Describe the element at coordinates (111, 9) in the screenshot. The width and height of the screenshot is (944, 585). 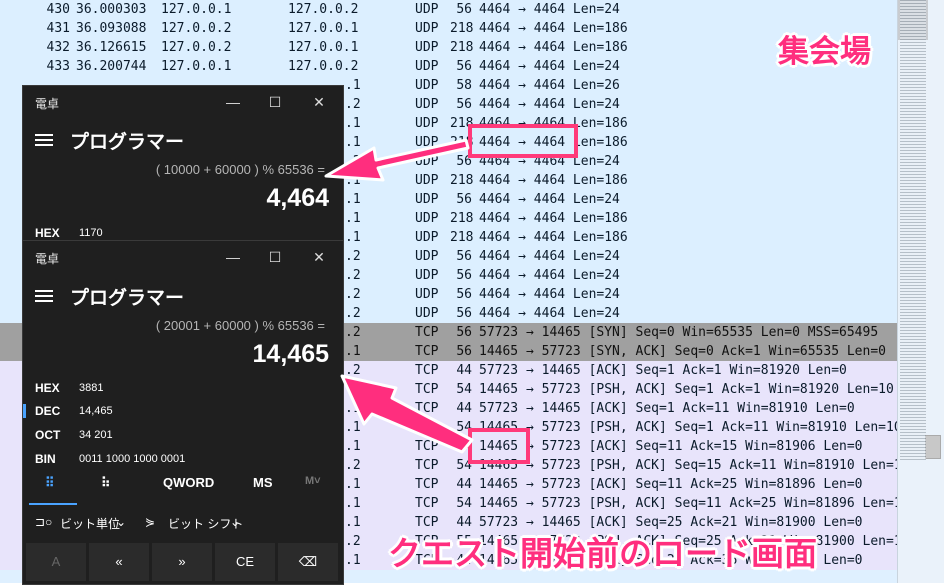
I see `packet-time: 36.000303` at that location.